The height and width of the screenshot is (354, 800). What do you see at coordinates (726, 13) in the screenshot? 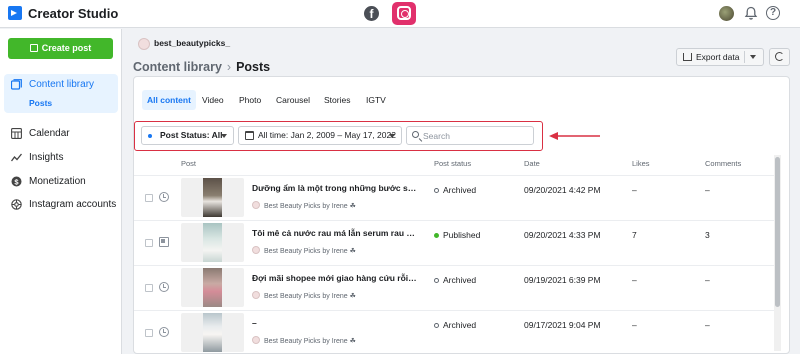
I see `avatar` at bounding box center [726, 13].